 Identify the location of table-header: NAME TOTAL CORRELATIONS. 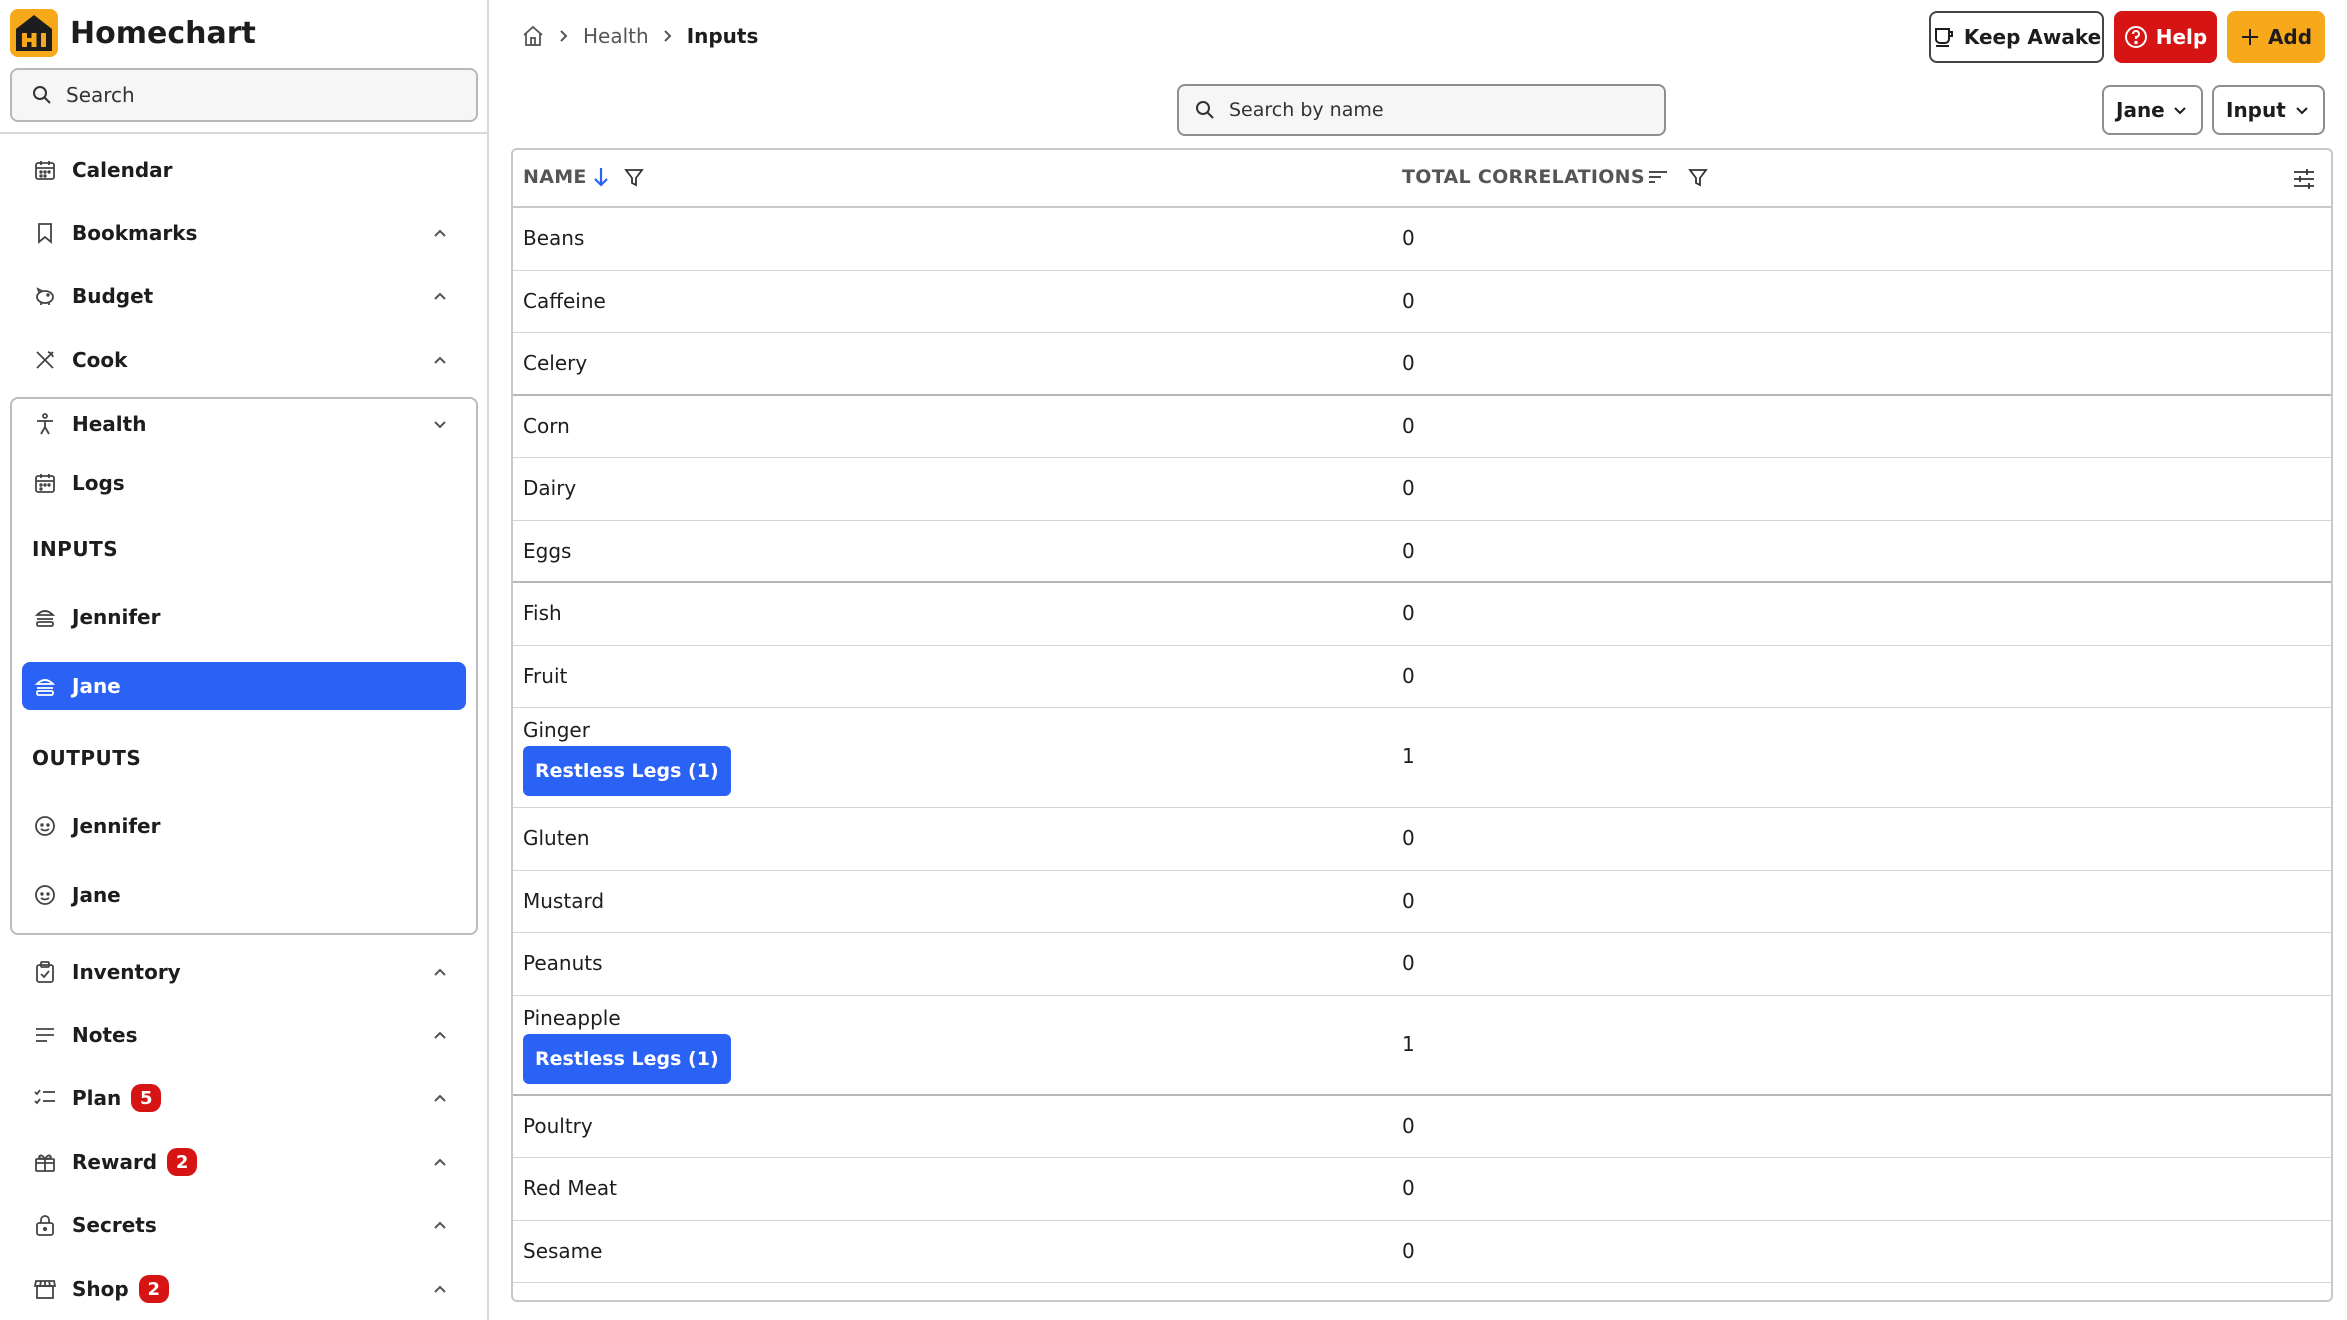
(1422, 179).